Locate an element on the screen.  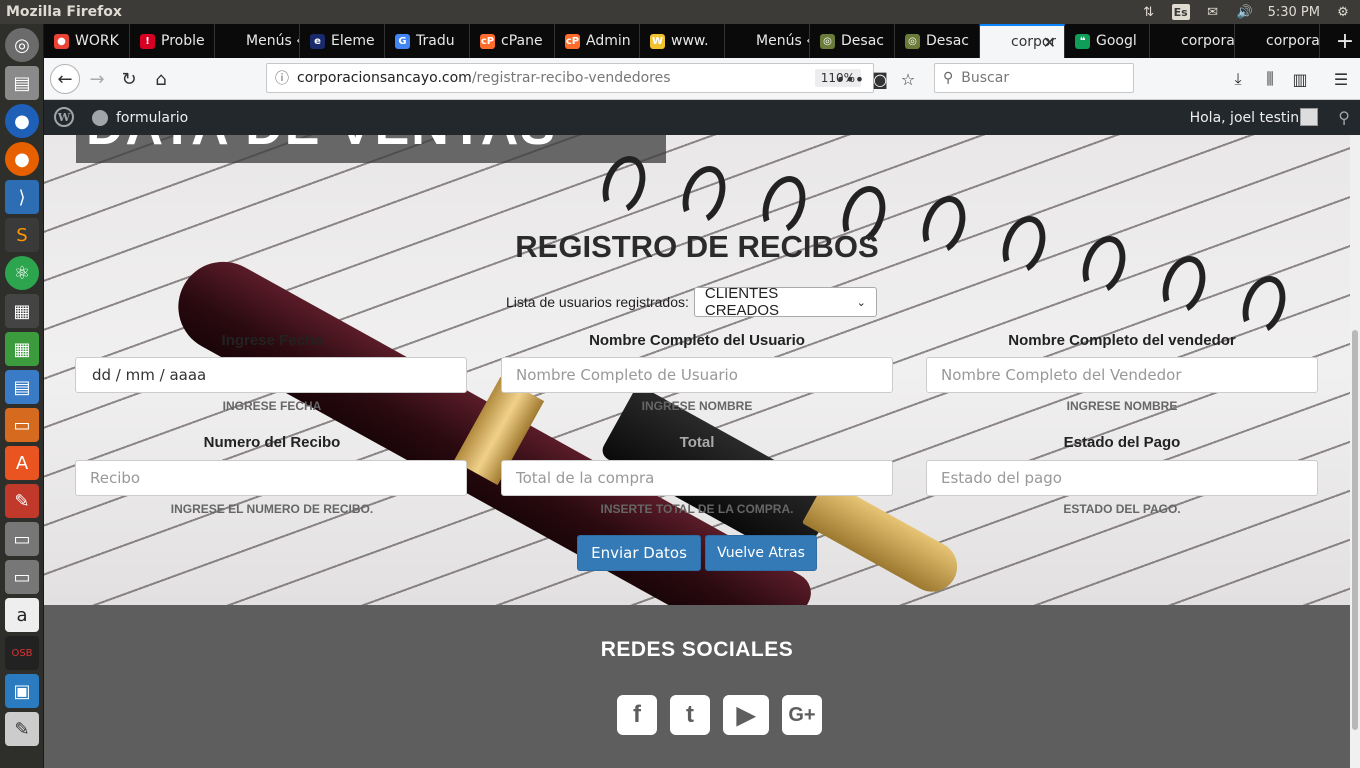
admin-bar-site-link: formulario is located at coordinates (140, 117).